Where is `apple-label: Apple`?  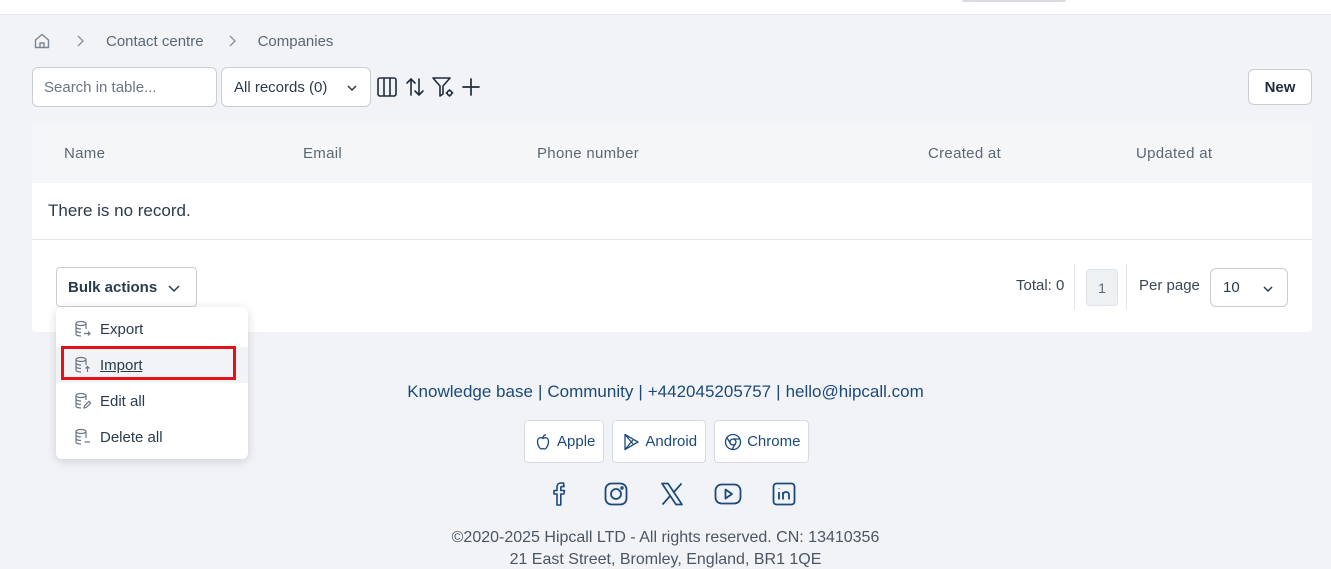 apple-label: Apple is located at coordinates (576, 441).